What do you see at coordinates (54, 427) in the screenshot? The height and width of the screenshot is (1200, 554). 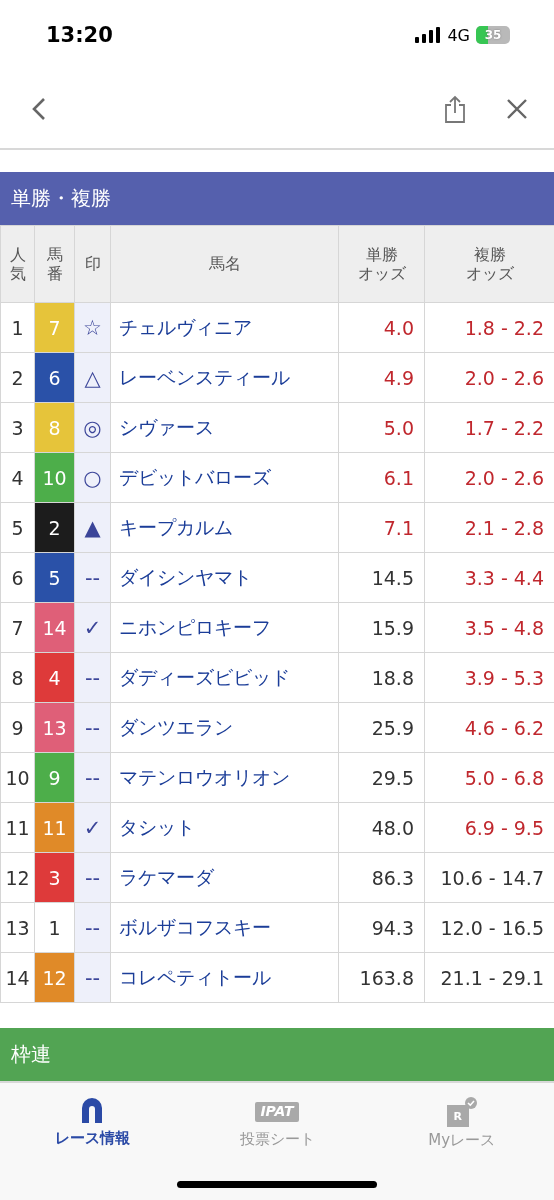 I see `frame-number-cell: 8` at bounding box center [54, 427].